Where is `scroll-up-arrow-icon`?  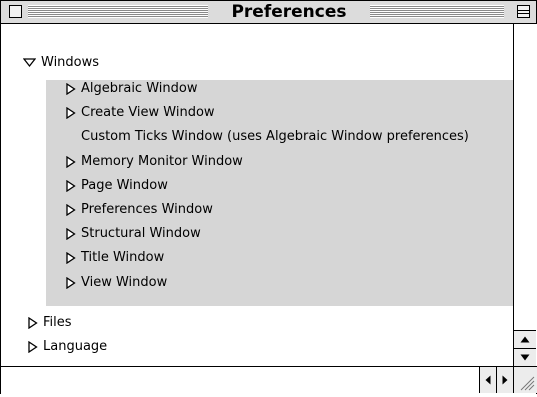 scroll-up-arrow-icon is located at coordinates (525, 339).